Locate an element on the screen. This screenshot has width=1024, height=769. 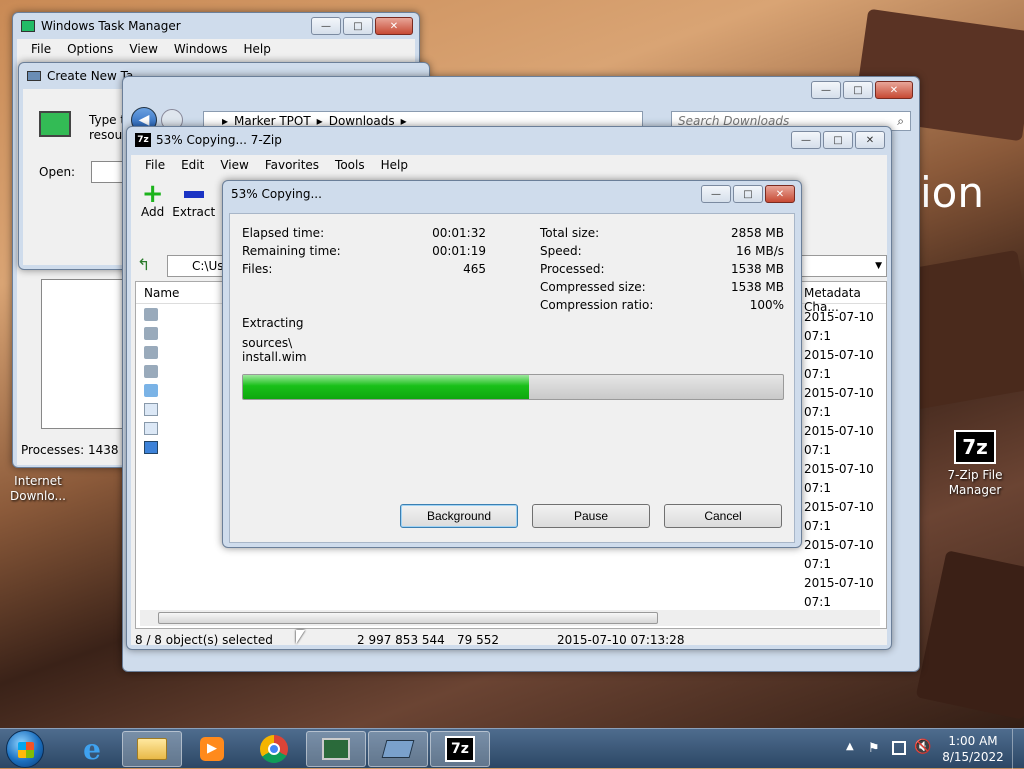
menu-windows: Windows is located at coordinates (201, 49).